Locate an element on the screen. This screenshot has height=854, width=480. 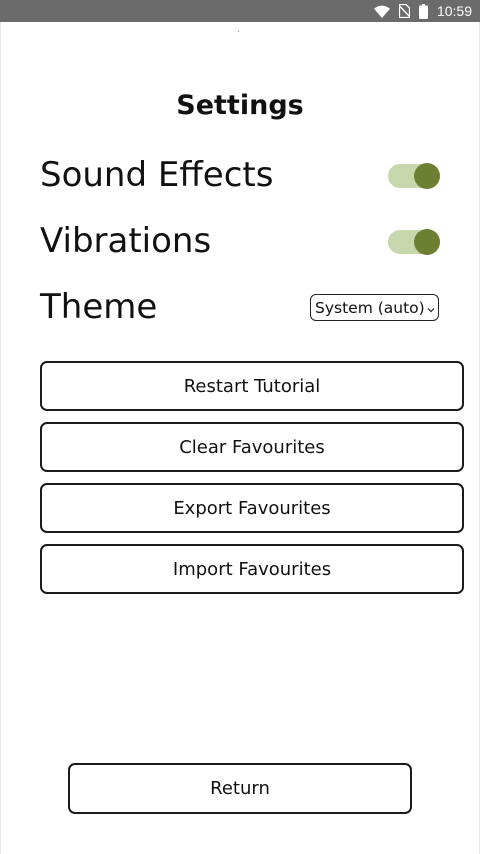
sound-effects-label: Sound Effects is located at coordinates (157, 175).